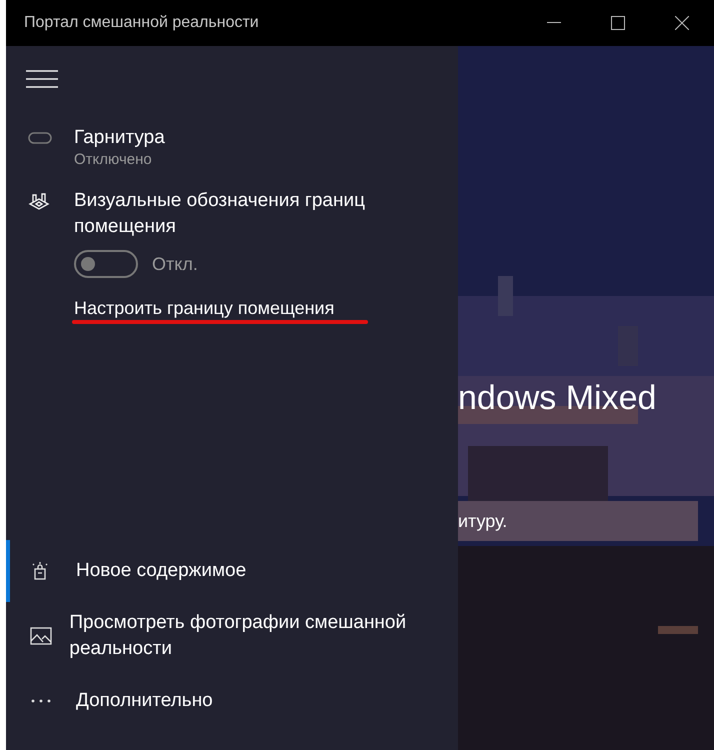 This screenshot has height=750, width=714. Describe the element at coordinates (119, 138) in the screenshot. I see `headset-title: Гарнитура` at that location.